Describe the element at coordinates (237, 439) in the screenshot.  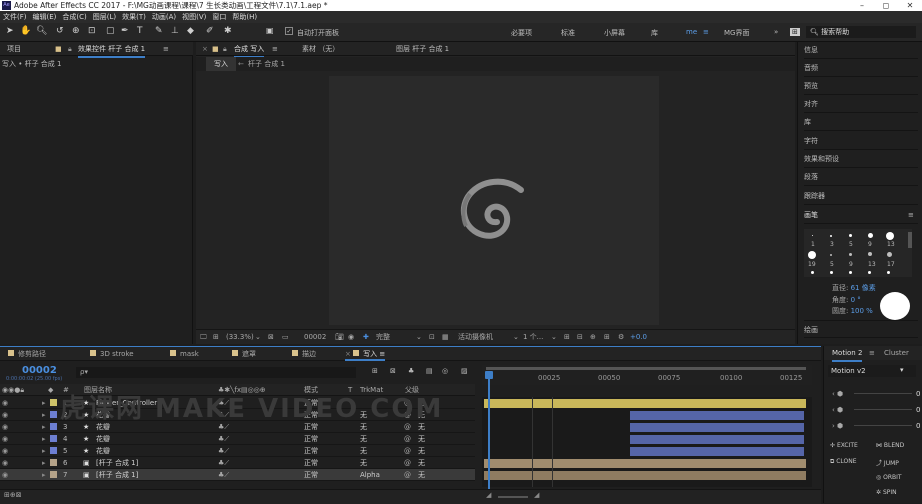
I see `layer-row-4: ◉ ▸ 4 ★ 花瓣 ♣⟋ 正常 无 @ 无` at that location.